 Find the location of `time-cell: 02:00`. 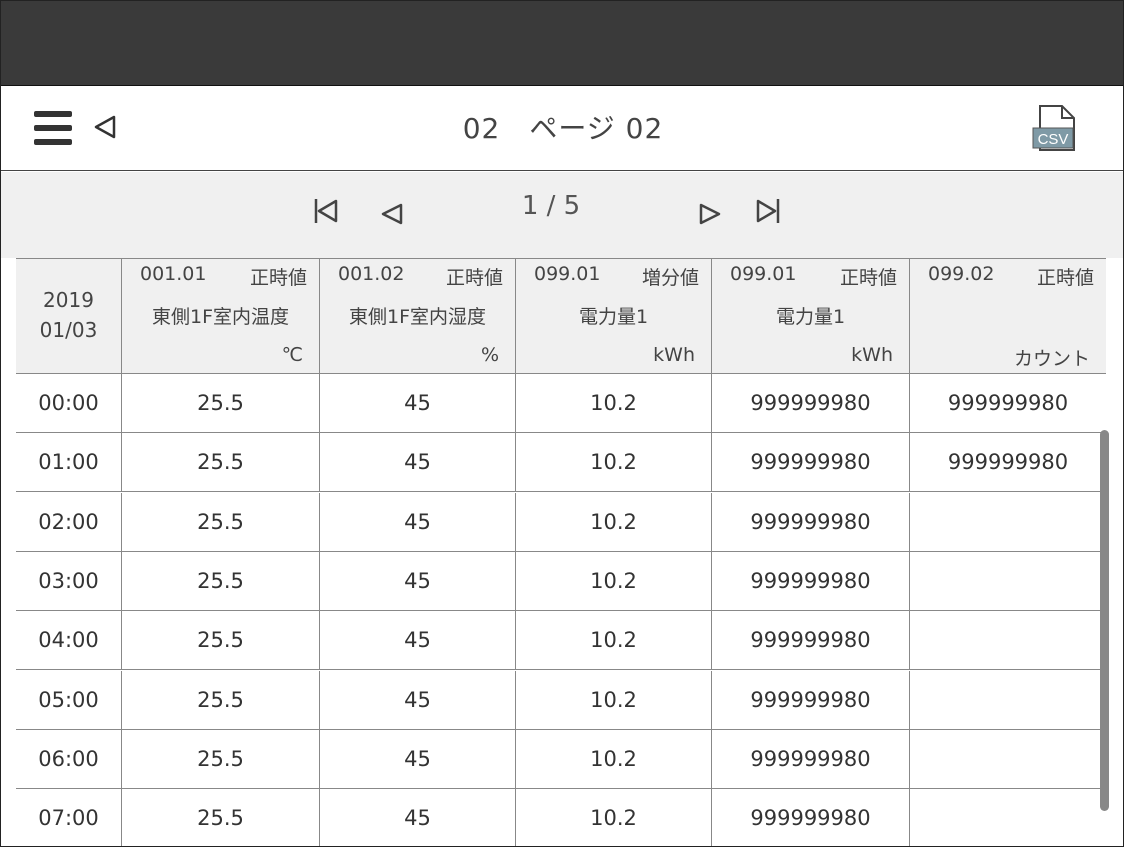

time-cell: 02:00 is located at coordinates (68, 522).